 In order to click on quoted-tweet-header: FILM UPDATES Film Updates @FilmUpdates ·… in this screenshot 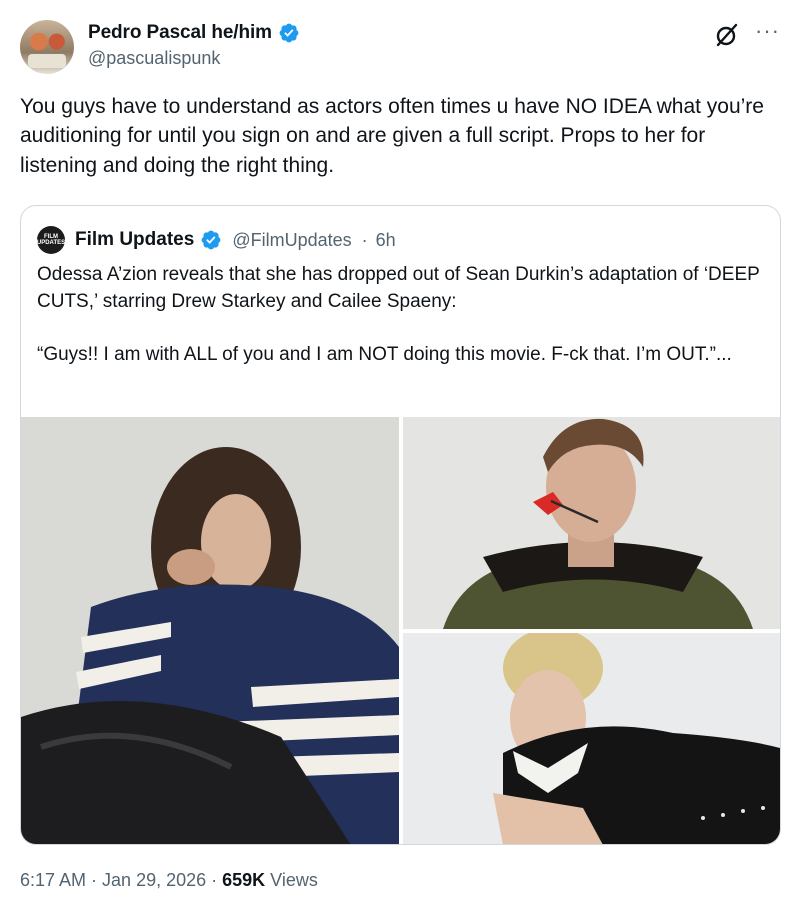, I will do `click(216, 240)`.